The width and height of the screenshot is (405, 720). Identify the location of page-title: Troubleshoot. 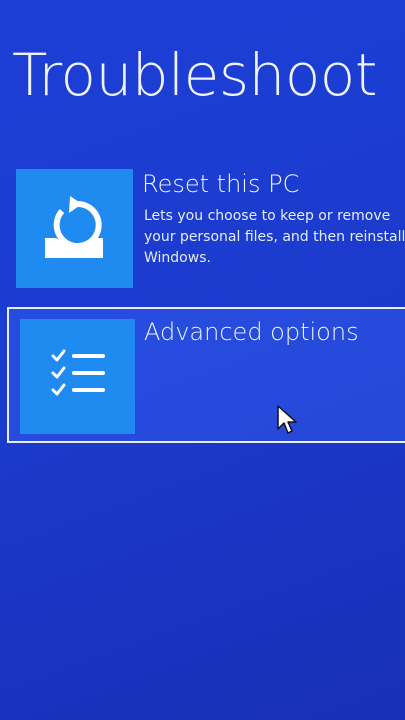
(195, 75).